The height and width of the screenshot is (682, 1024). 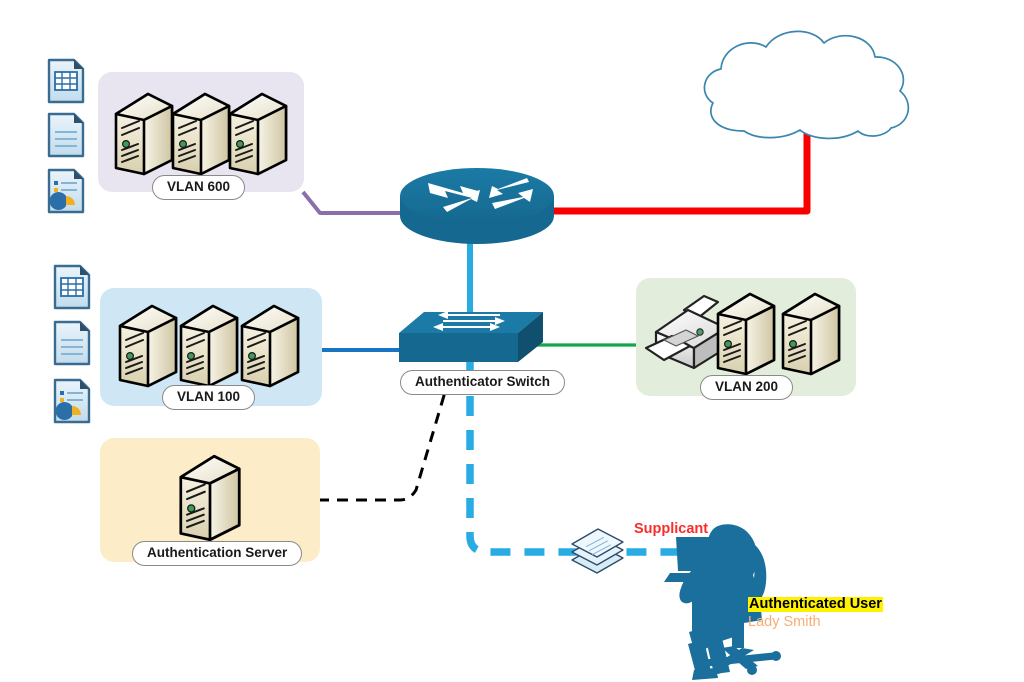 What do you see at coordinates (384, 441) in the screenshot?
I see `link-authserver-switch` at bounding box center [384, 441].